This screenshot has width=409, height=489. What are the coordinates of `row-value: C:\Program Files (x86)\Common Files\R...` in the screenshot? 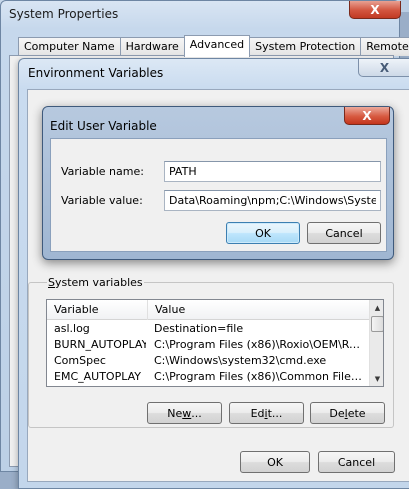 It's located at (260, 376).